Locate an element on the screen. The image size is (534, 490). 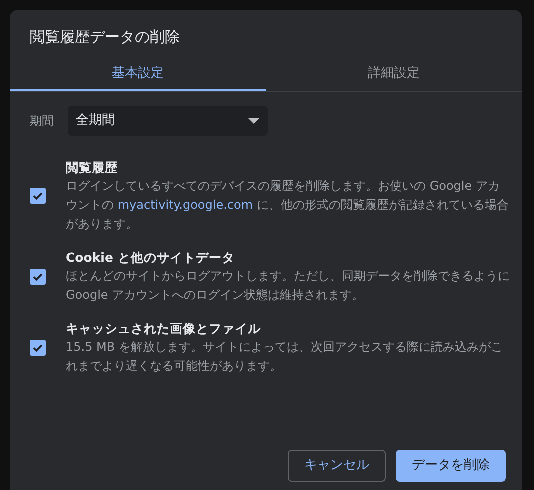
period-dropdown: 全期間 is located at coordinates (168, 121).